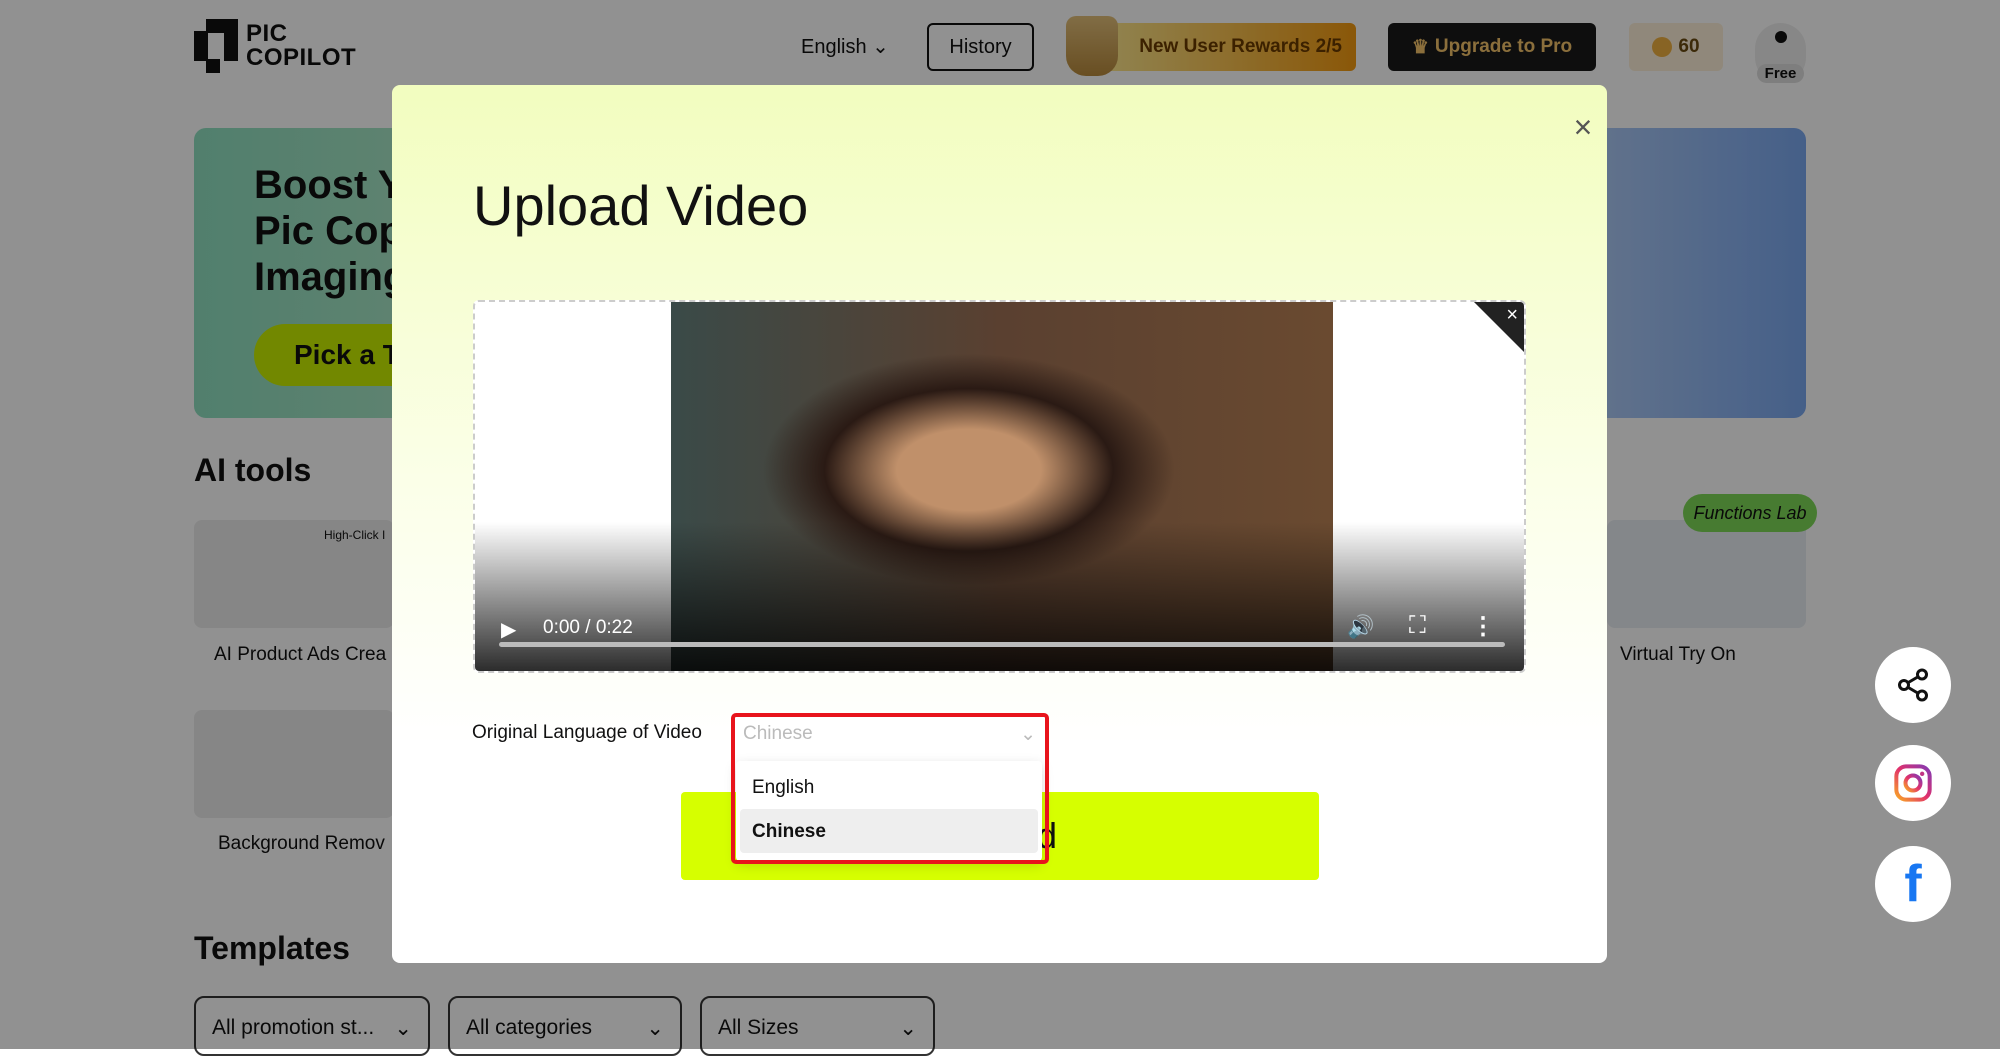  I want to click on more-options-icon: ⋮, so click(1483, 626).